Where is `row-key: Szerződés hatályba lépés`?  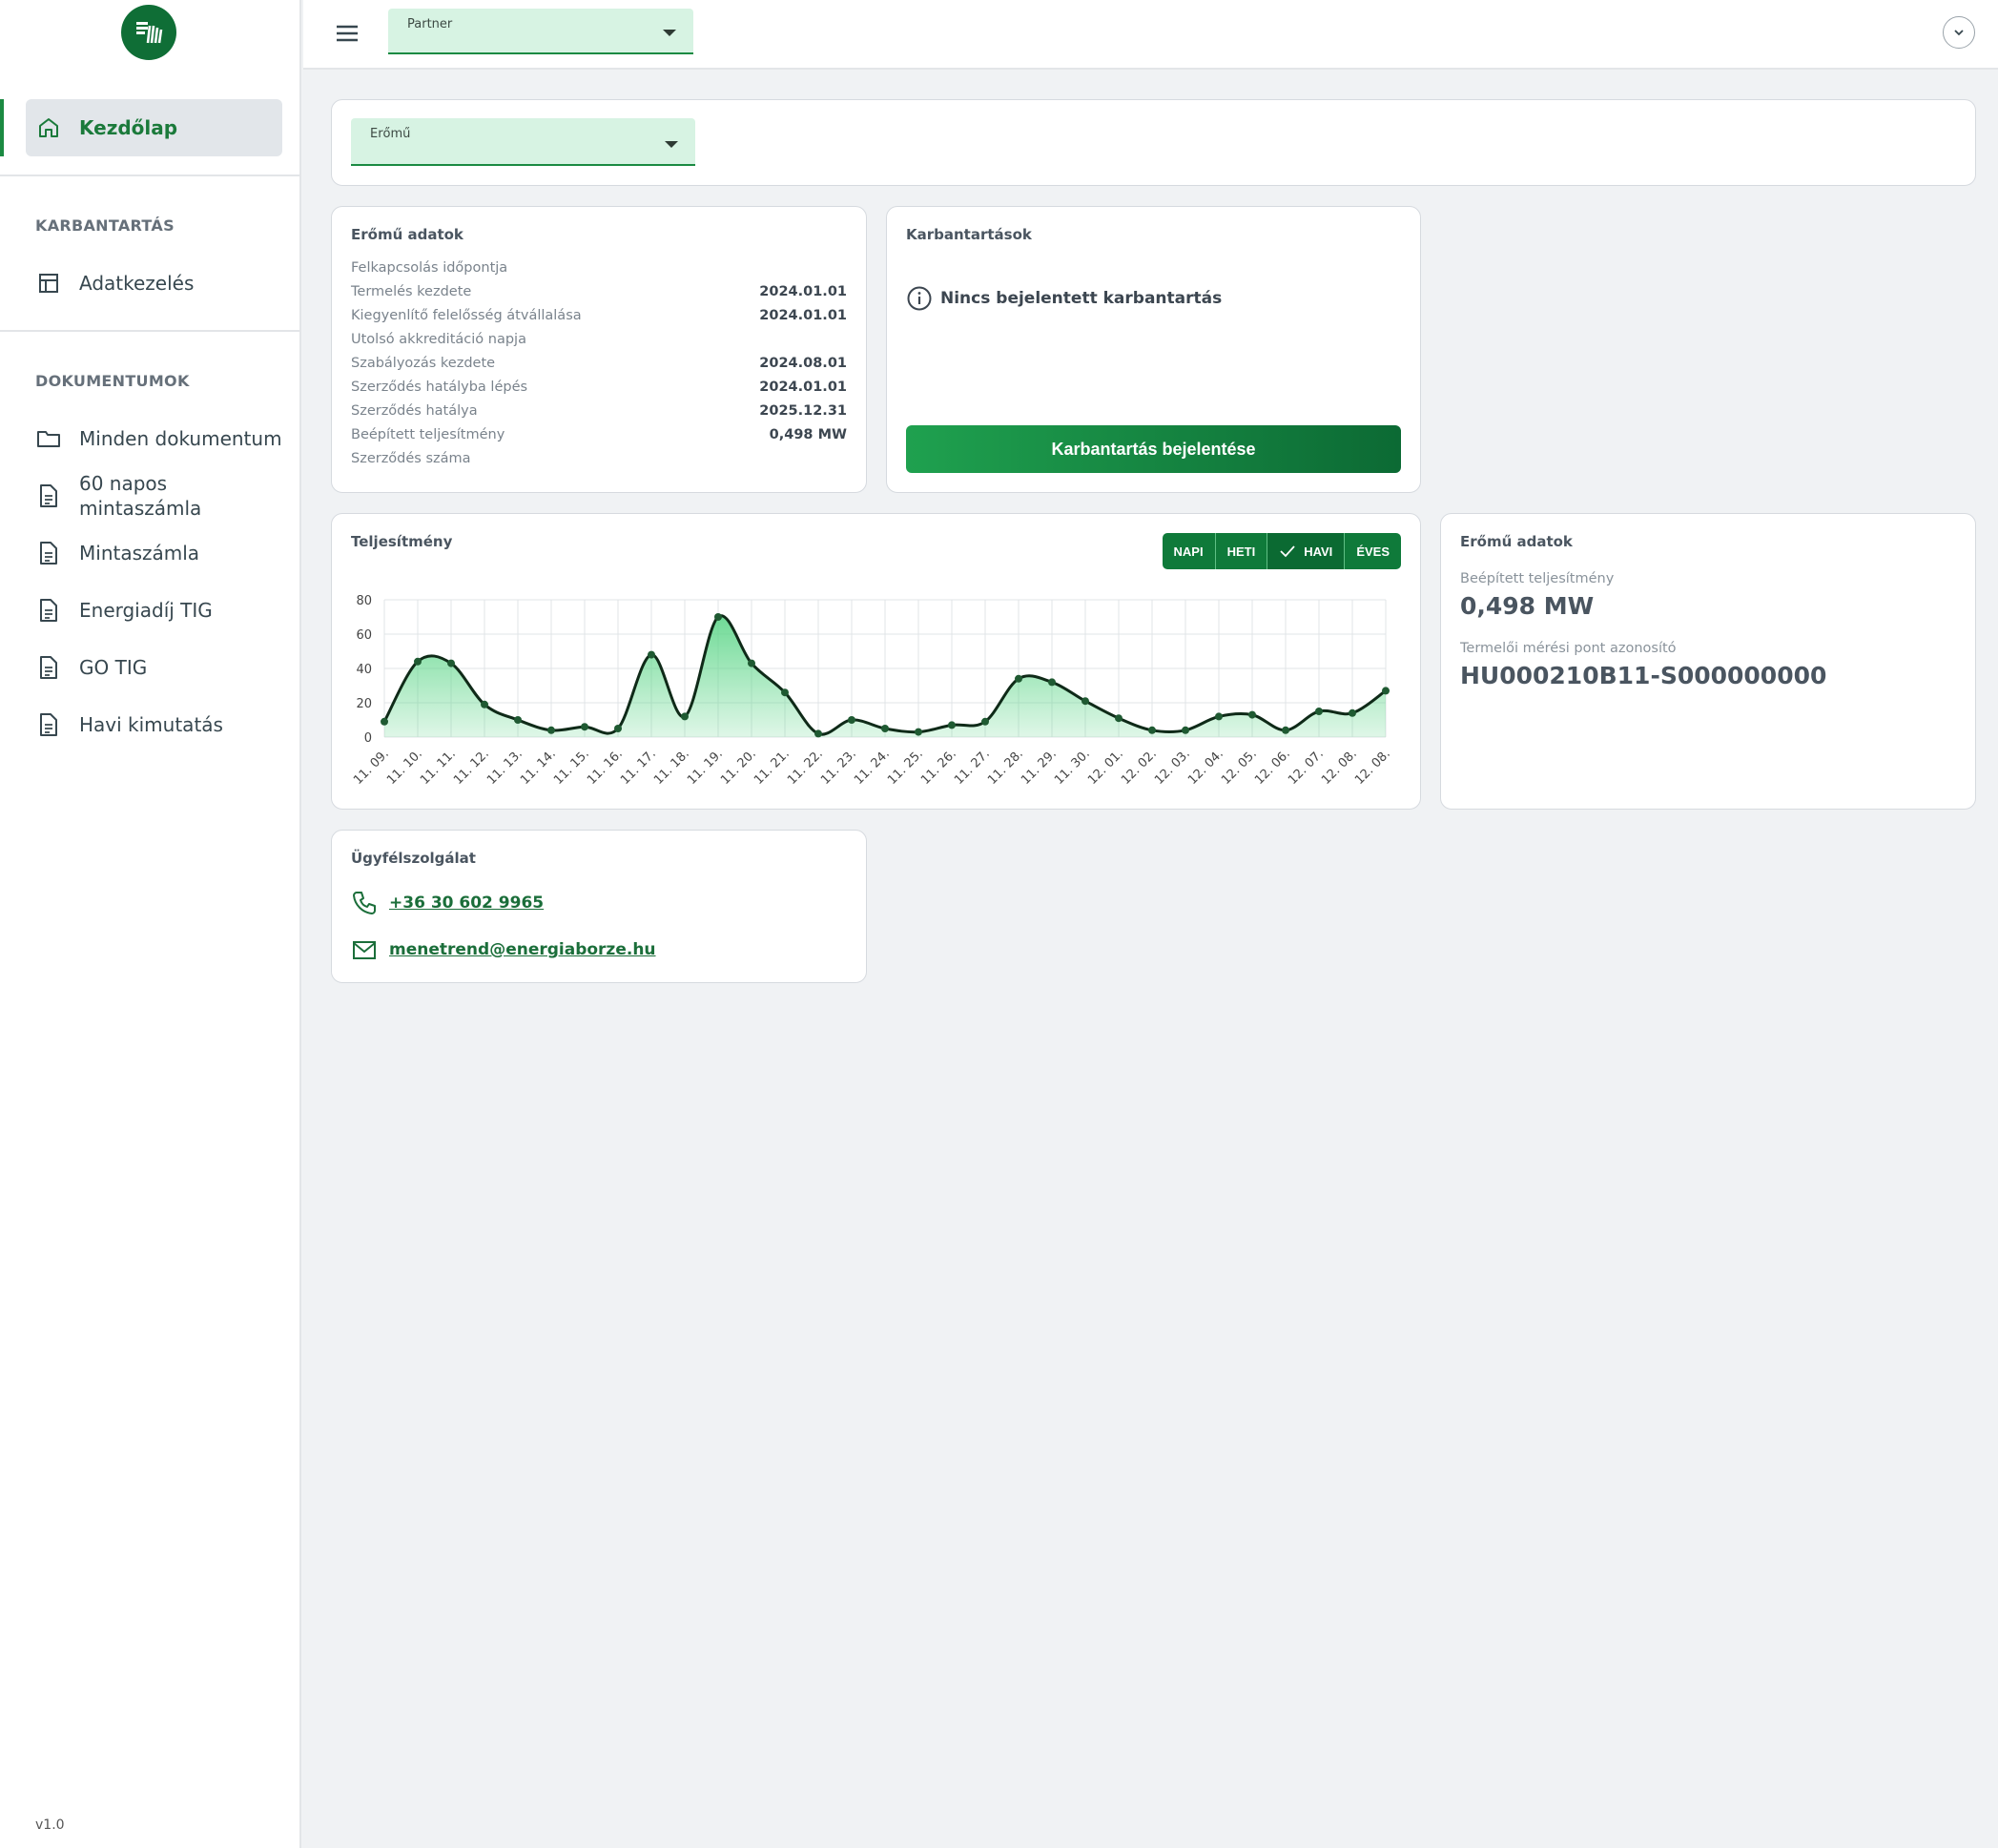 row-key: Szerződés hatályba lépés is located at coordinates (439, 387).